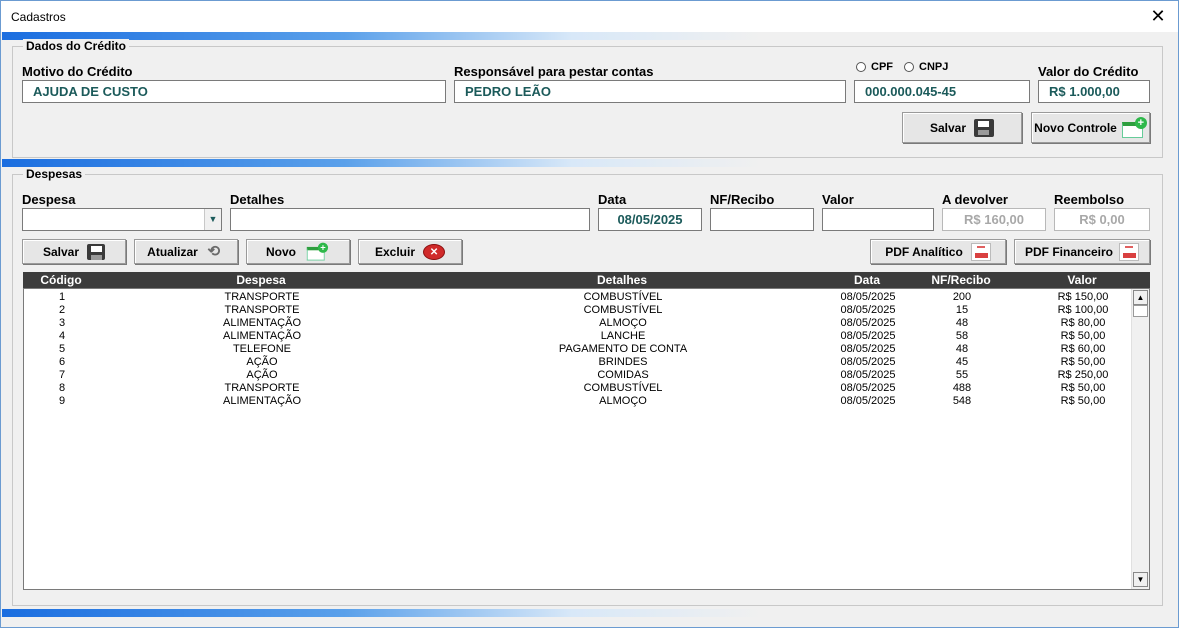  I want to click on new-expense-button: Novo +, so click(298, 251).